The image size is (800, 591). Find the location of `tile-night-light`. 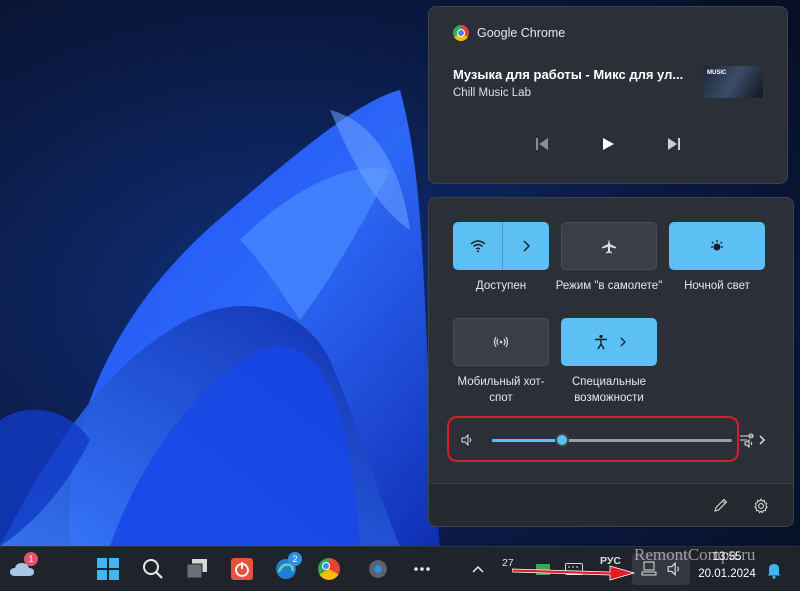

tile-night-light is located at coordinates (717, 246).